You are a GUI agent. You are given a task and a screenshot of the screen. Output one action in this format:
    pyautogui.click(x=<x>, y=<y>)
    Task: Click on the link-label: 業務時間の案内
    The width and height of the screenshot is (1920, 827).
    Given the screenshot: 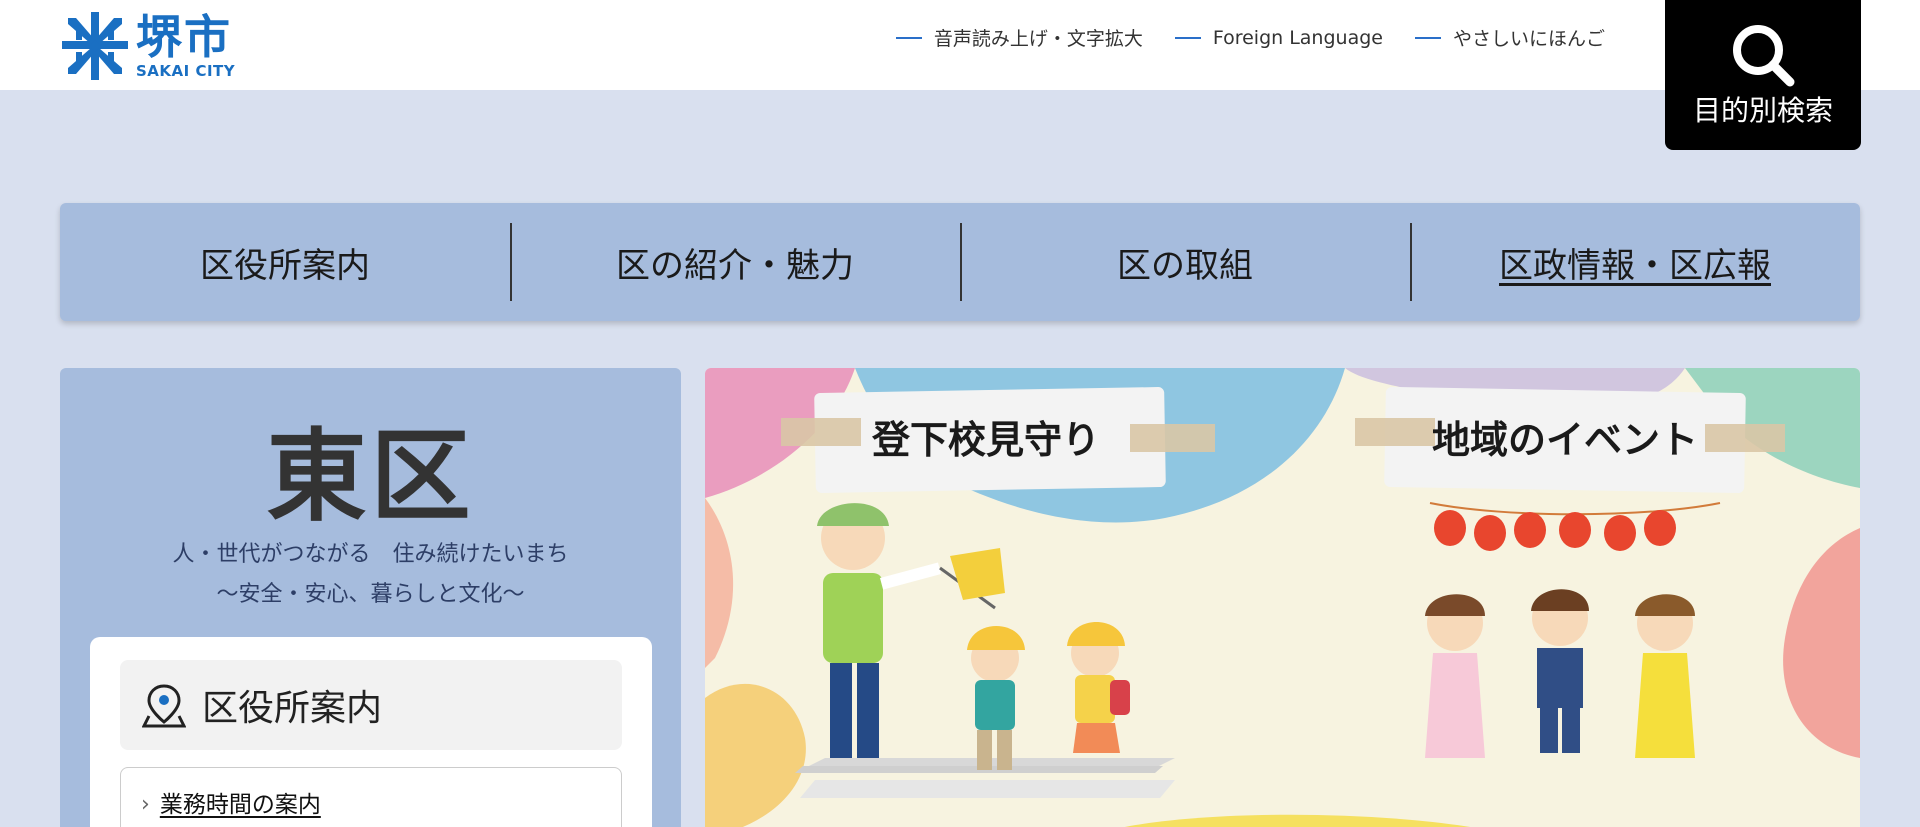 What is the action you would take?
    pyautogui.click(x=240, y=805)
    